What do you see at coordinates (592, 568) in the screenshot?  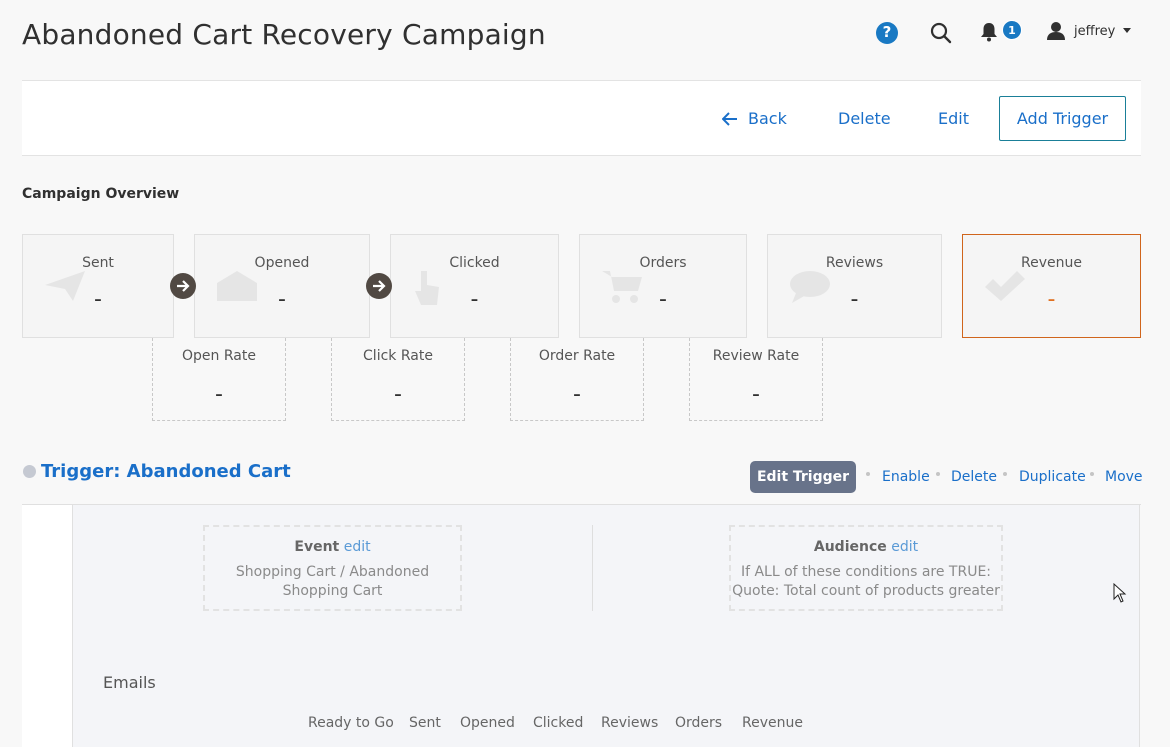 I see `vertical-divider` at bounding box center [592, 568].